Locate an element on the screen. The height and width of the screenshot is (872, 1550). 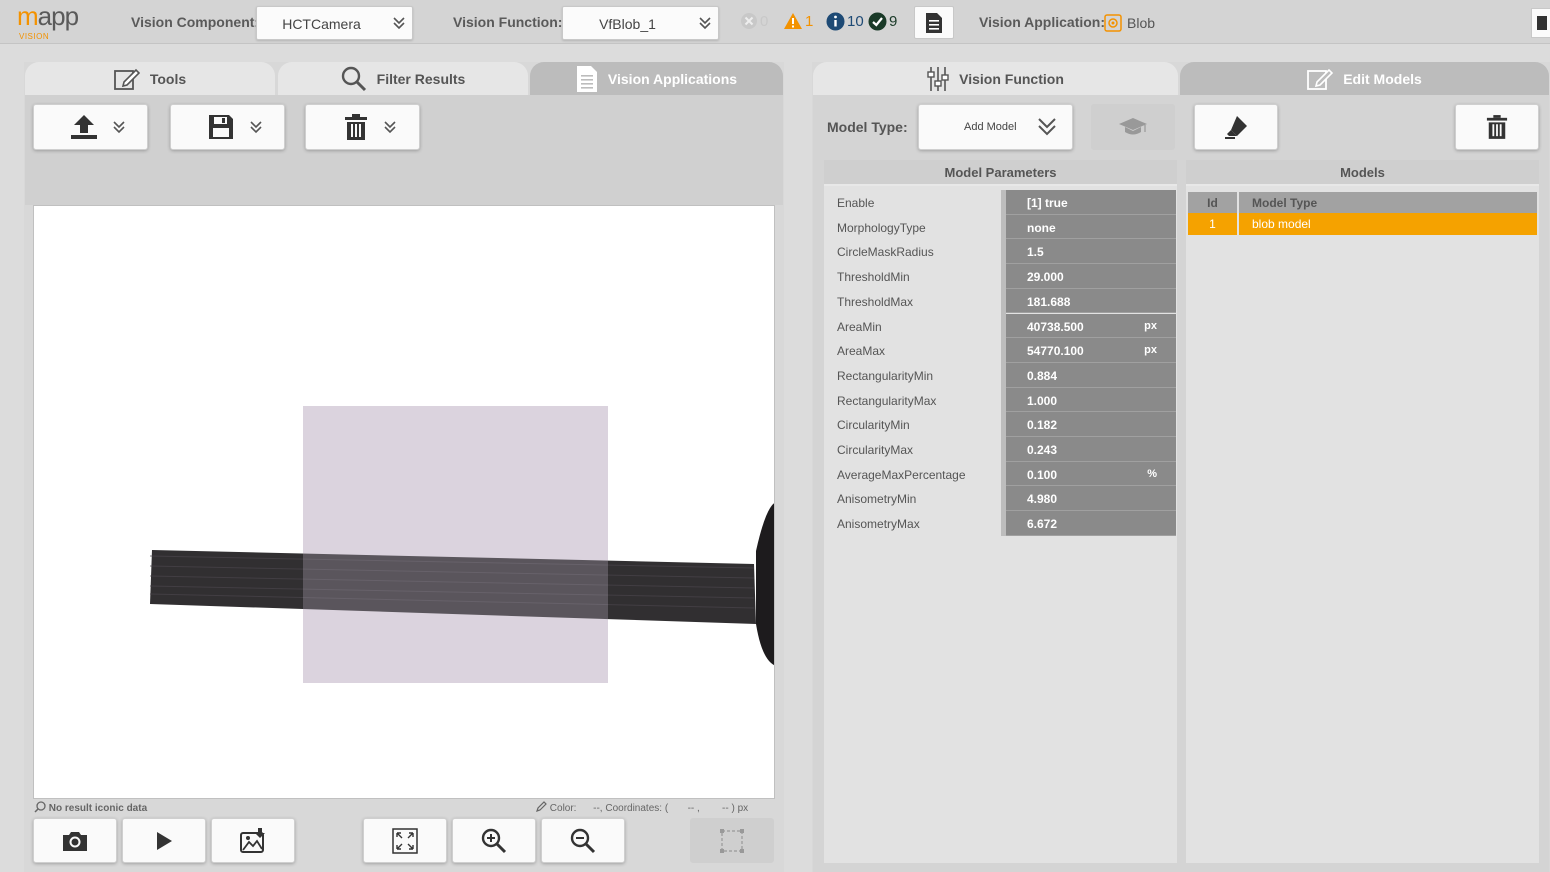
fit-screen-icon is located at coordinates (405, 840).